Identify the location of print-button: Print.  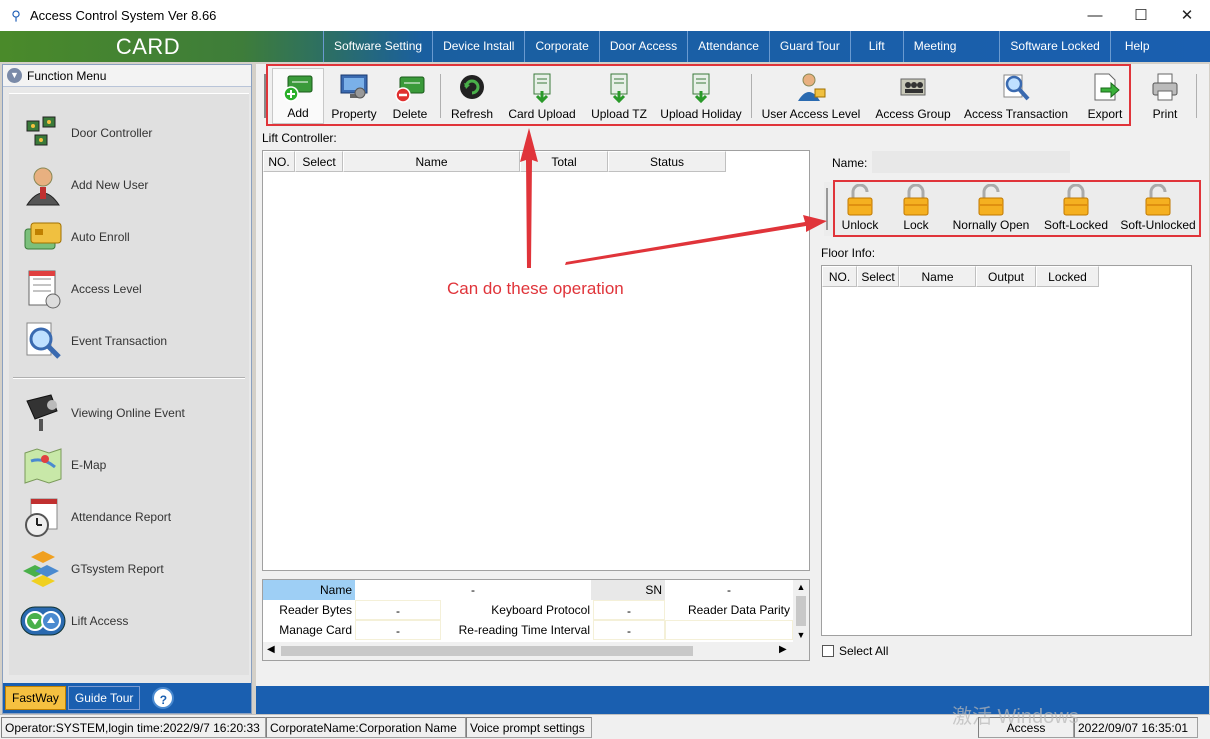
(1165, 96).